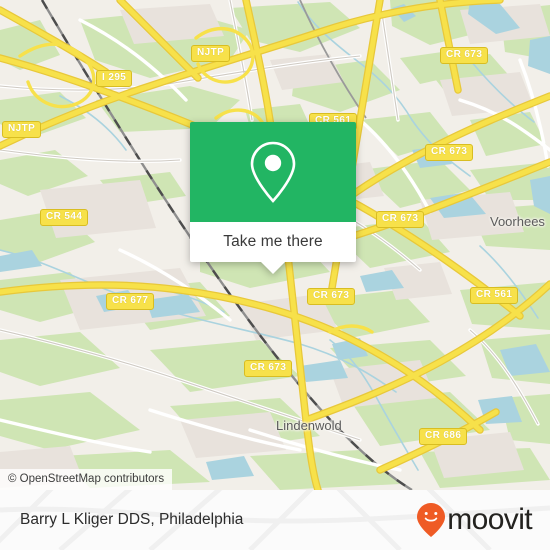 The image size is (550, 550). I want to click on map-attribution: © OpenStreetMap contributors, so click(86, 479).